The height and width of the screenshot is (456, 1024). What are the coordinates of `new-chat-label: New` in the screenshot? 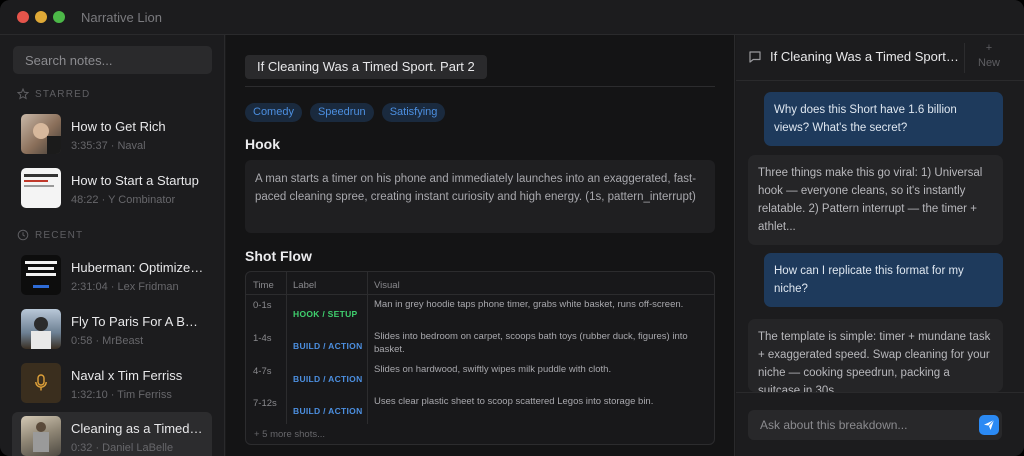 It's located at (989, 63).